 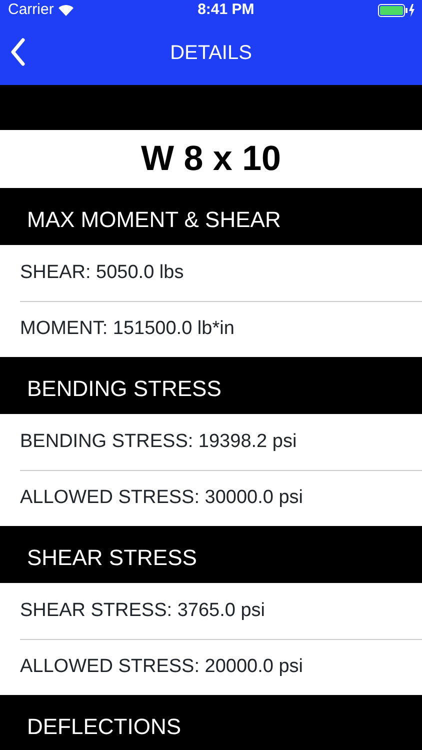 What do you see at coordinates (142, 610) in the screenshot?
I see `result-text: SHEAR STRESS: 3765.0 psi` at bounding box center [142, 610].